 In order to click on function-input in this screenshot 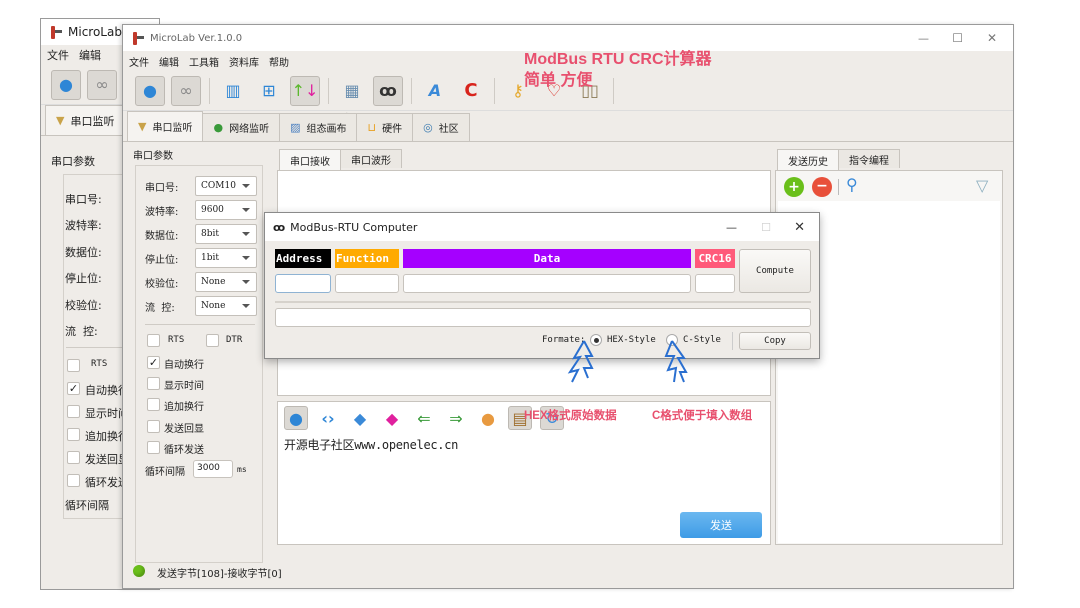, I will do `click(367, 283)`.